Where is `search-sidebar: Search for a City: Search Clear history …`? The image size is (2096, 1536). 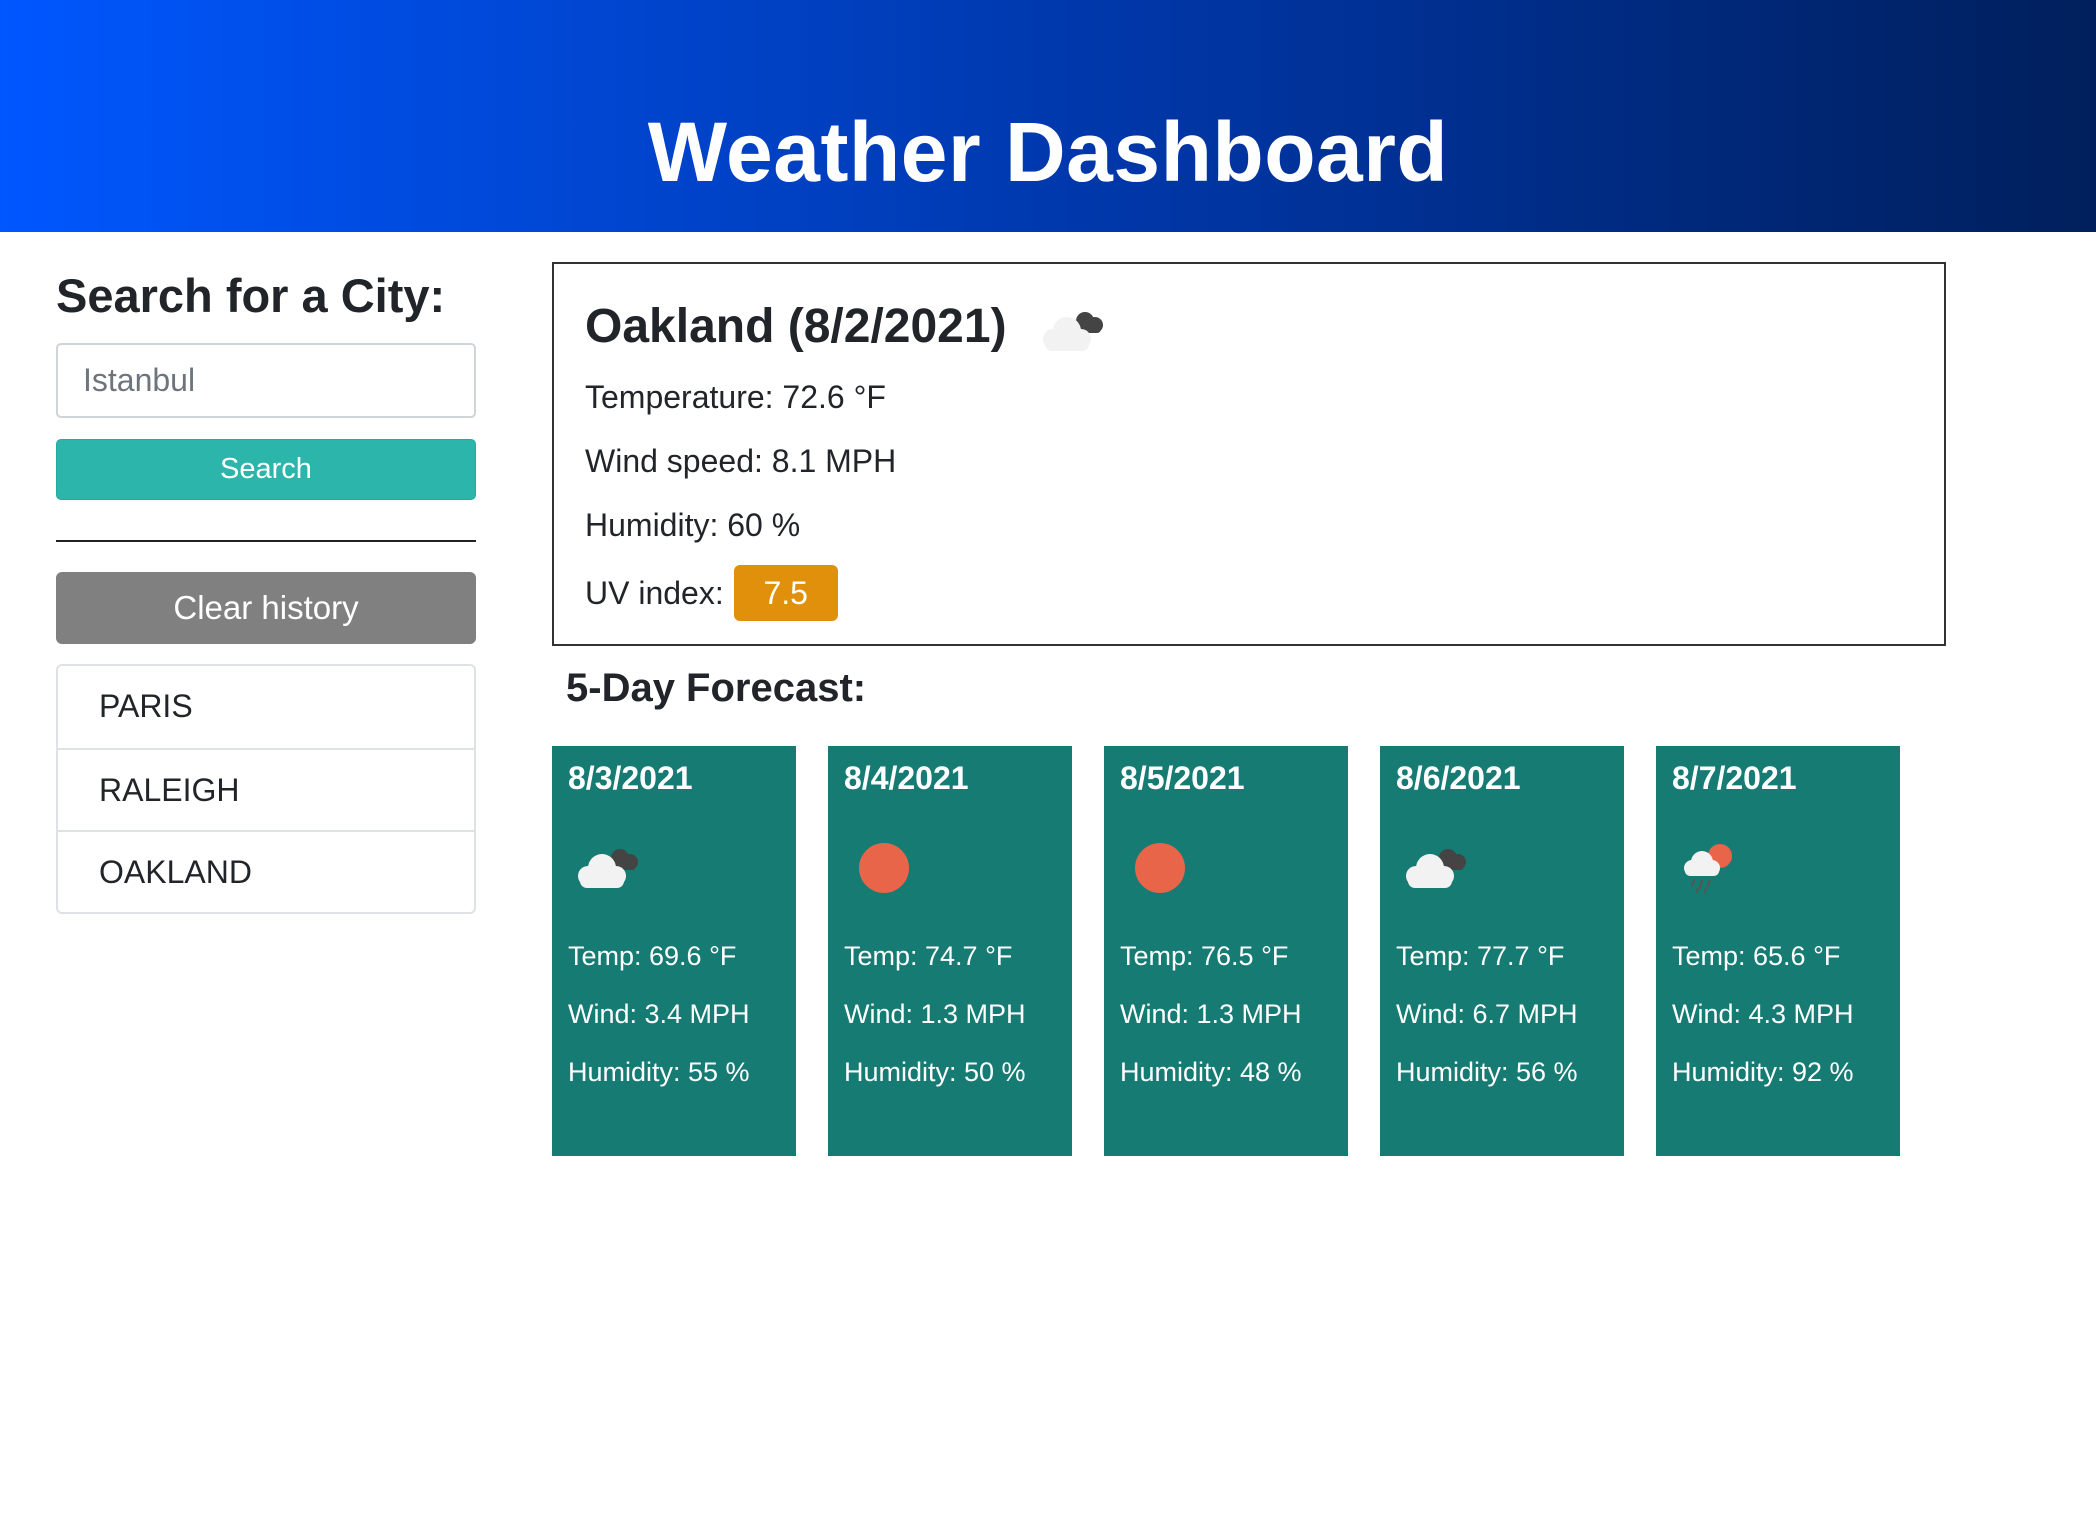
search-sidebar: Search for a City: Search Clear history … is located at coordinates (266, 589).